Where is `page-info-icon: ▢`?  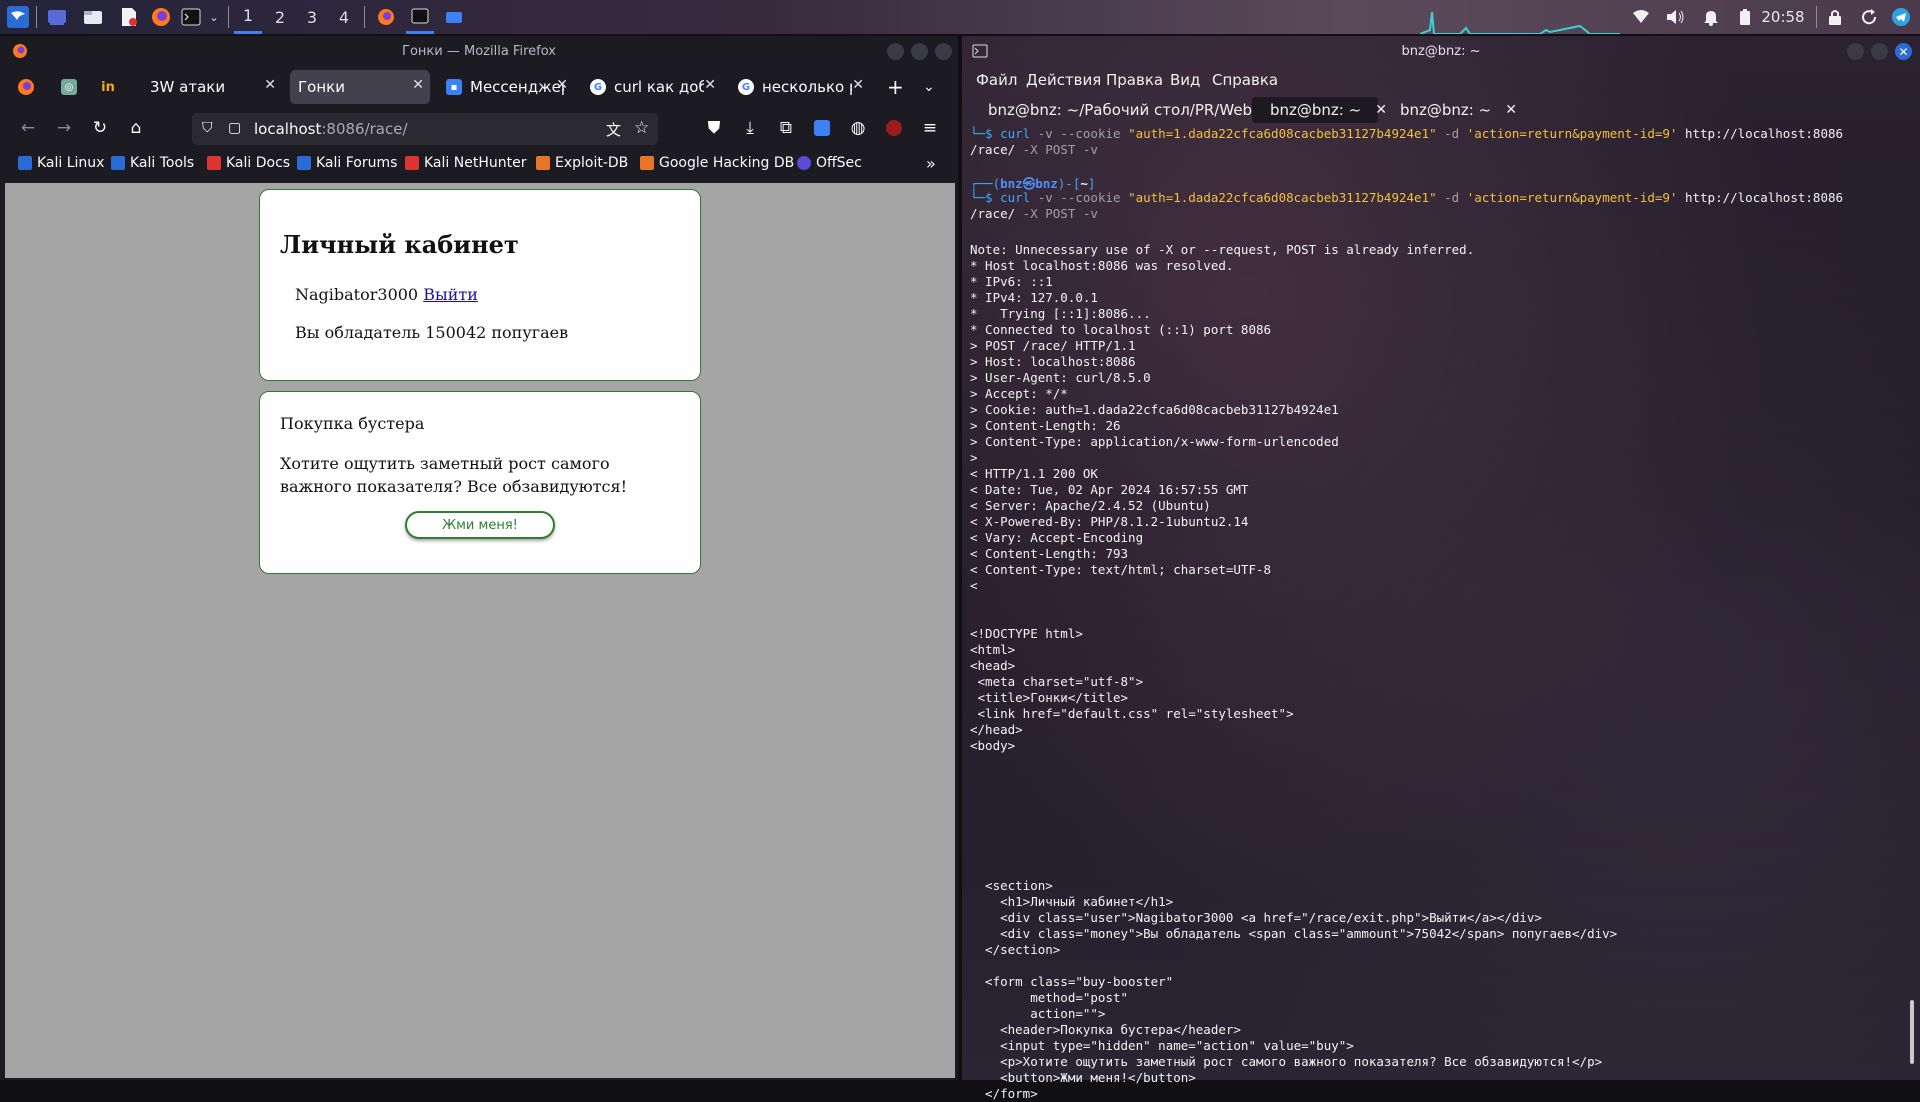
page-info-icon: ▢ is located at coordinates (234, 128).